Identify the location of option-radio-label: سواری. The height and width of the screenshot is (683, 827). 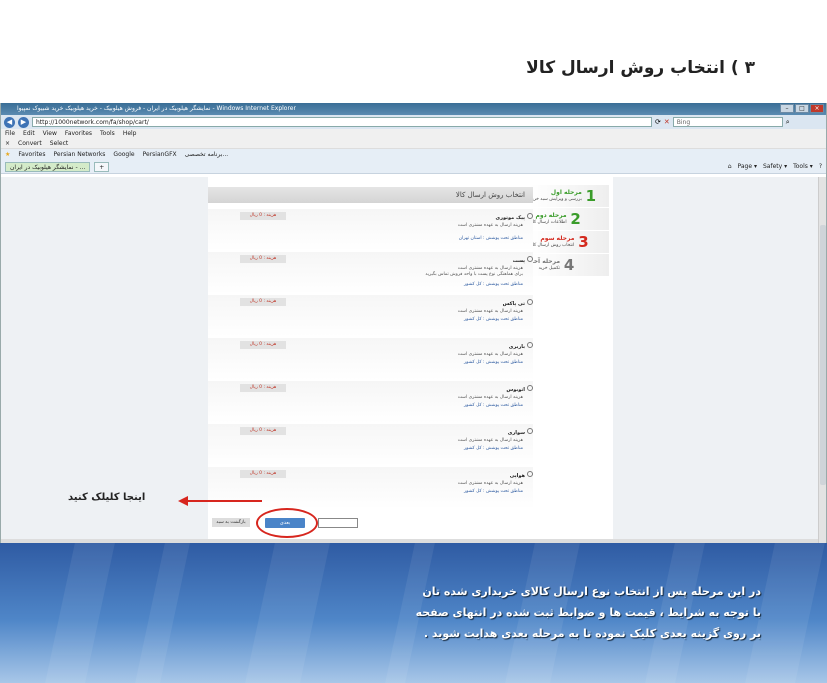
(520, 432).